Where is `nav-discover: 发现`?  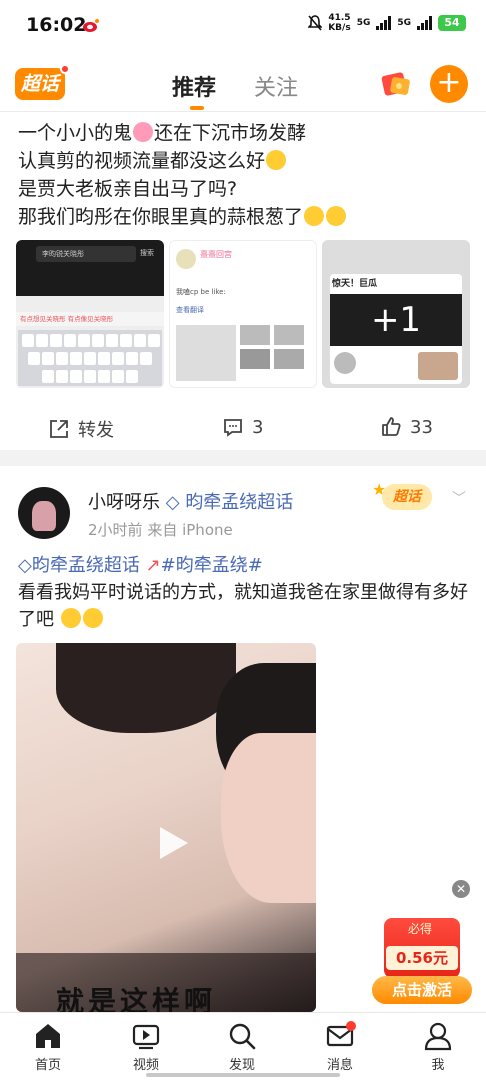
nav-discover: 发现 is located at coordinates (242, 1047).